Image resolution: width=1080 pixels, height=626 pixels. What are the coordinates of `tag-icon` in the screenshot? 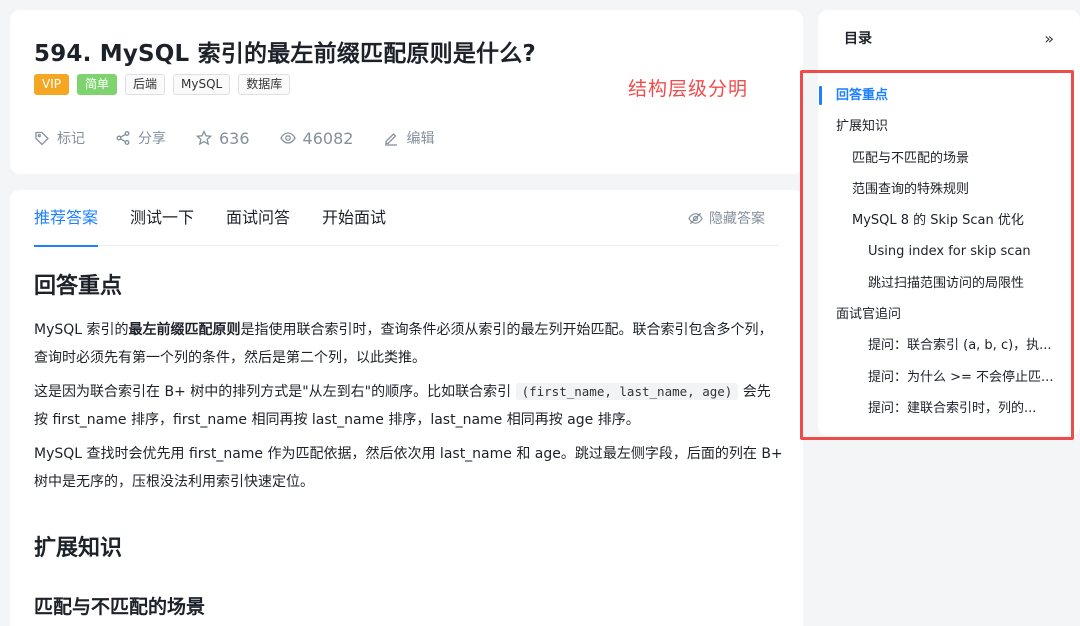 It's located at (42, 138).